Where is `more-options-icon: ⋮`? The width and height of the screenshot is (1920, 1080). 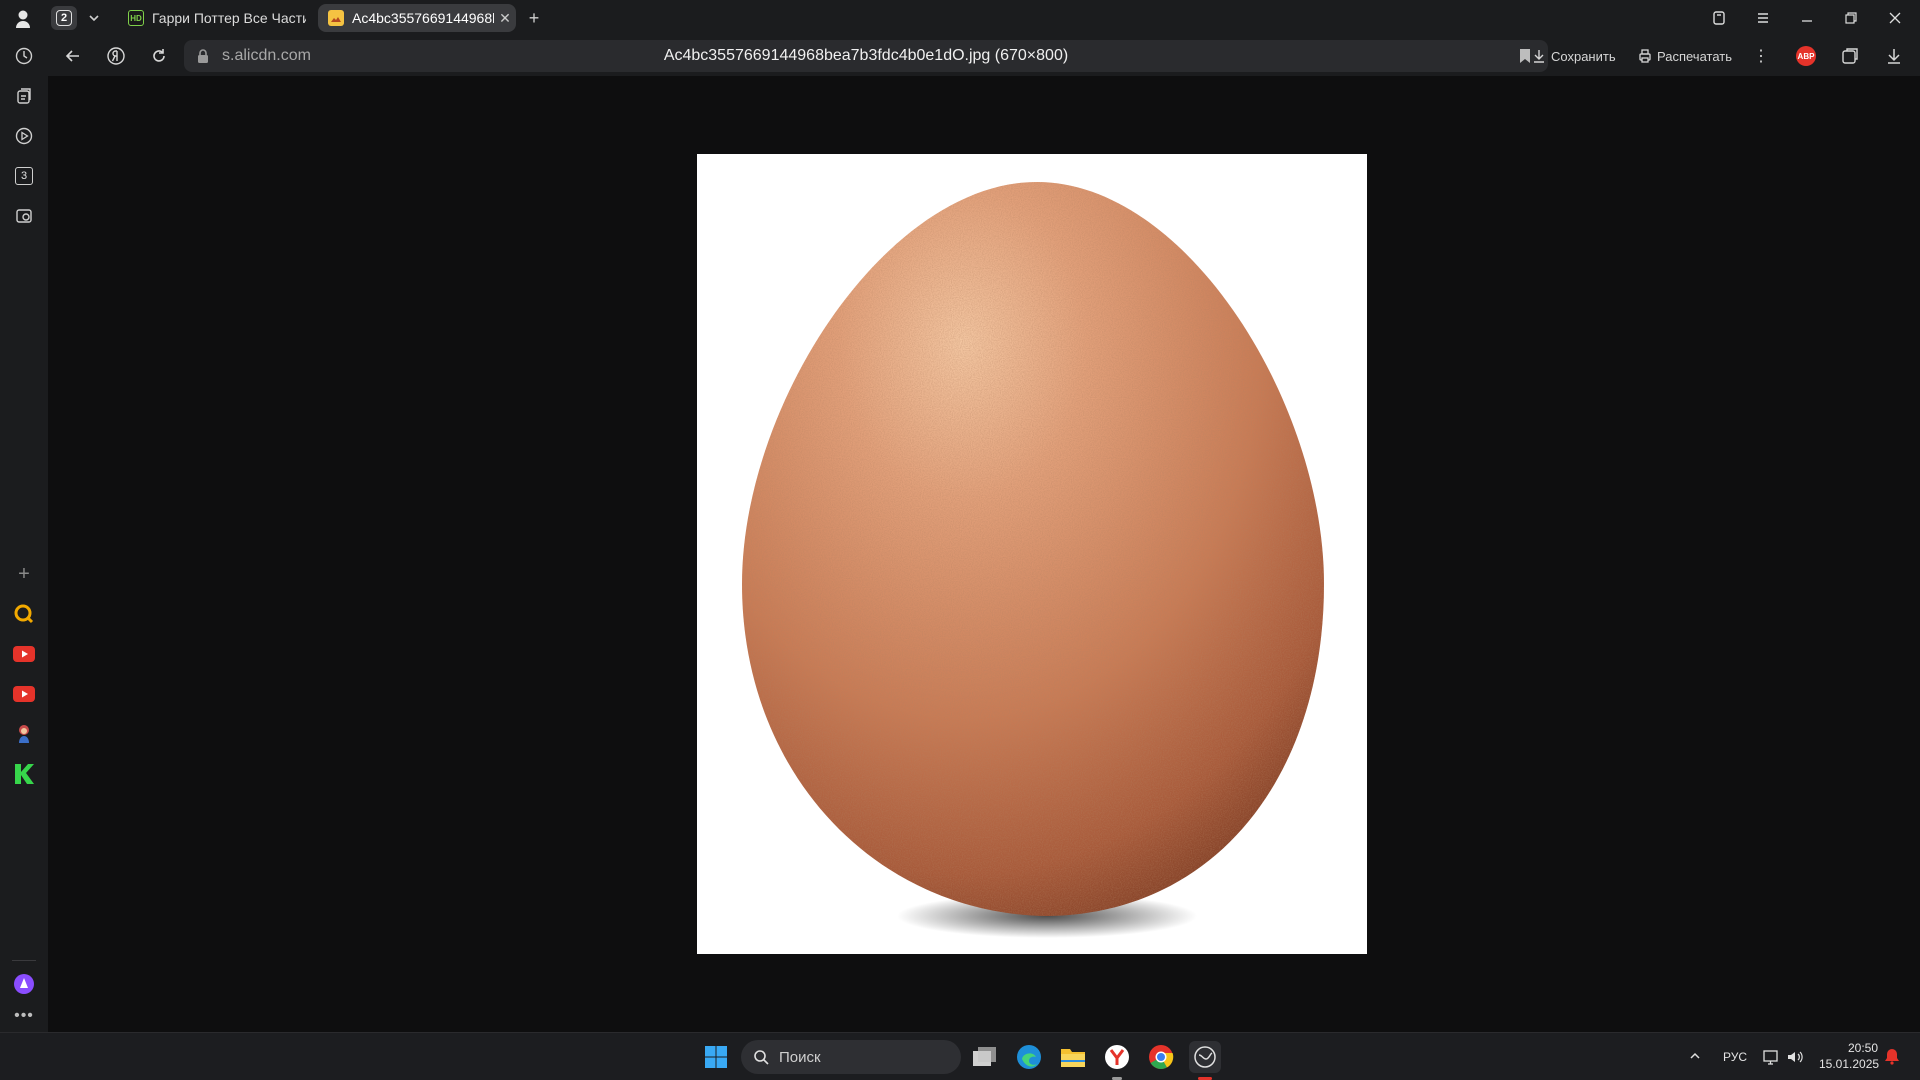
more-options-icon: ⋮ is located at coordinates (1761, 56).